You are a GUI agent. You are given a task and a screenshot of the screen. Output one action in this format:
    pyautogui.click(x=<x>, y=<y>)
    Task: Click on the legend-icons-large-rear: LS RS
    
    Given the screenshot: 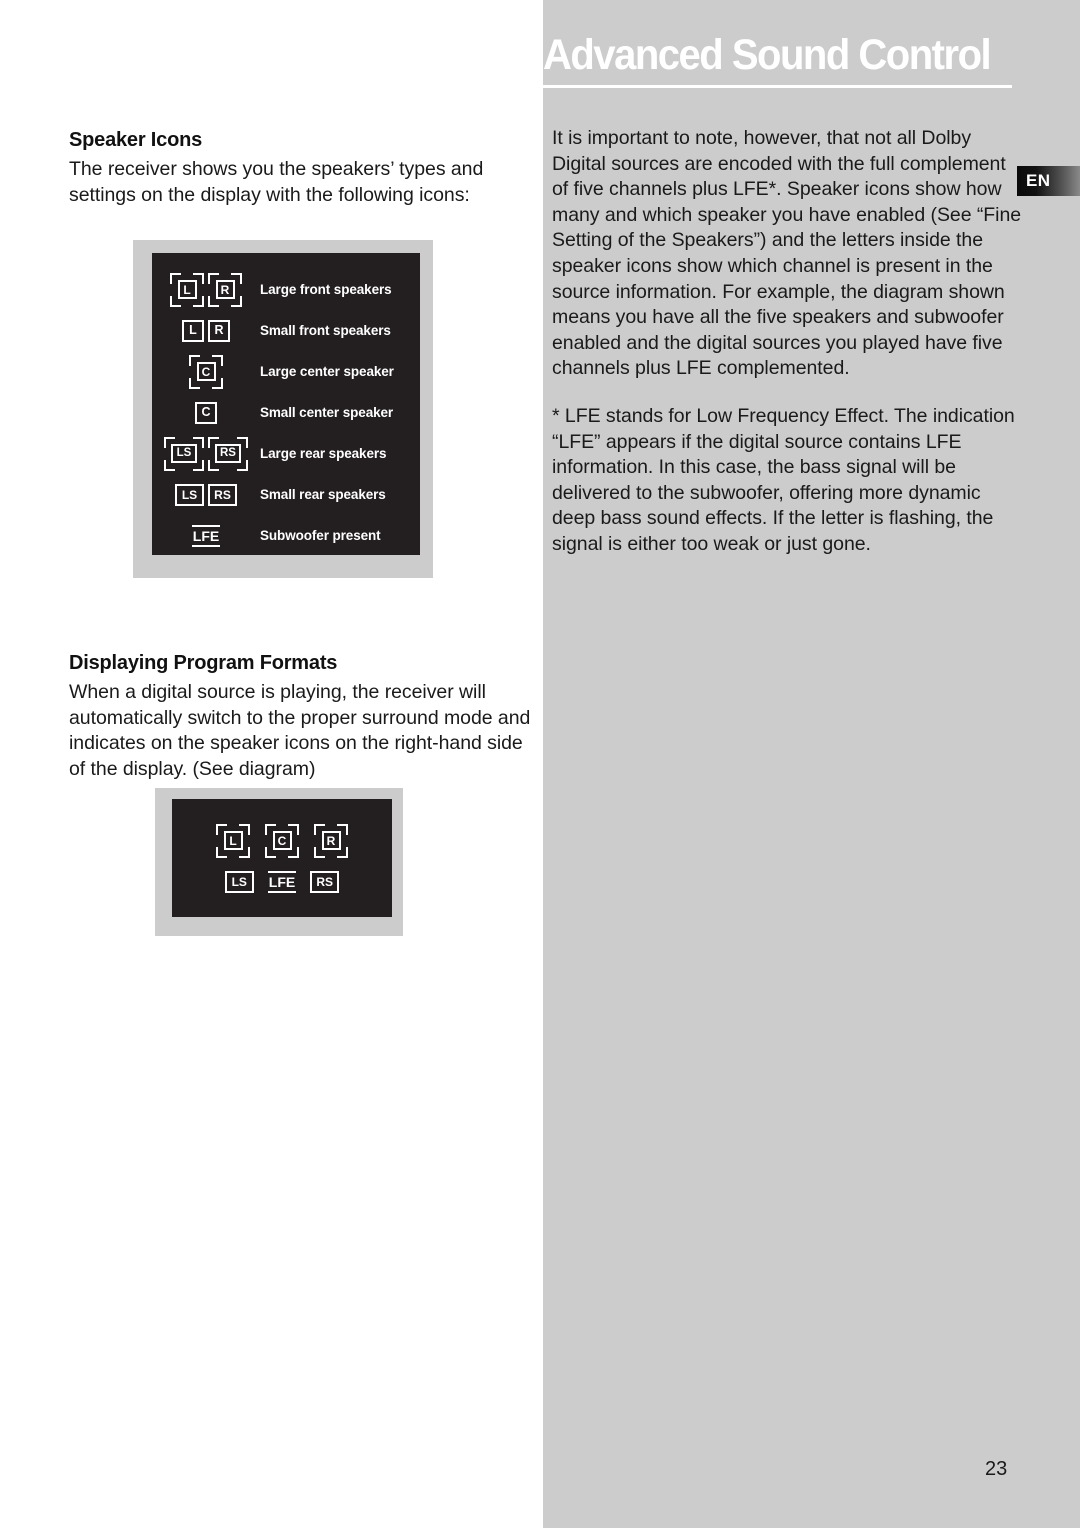 What is the action you would take?
    pyautogui.click(x=206, y=453)
    